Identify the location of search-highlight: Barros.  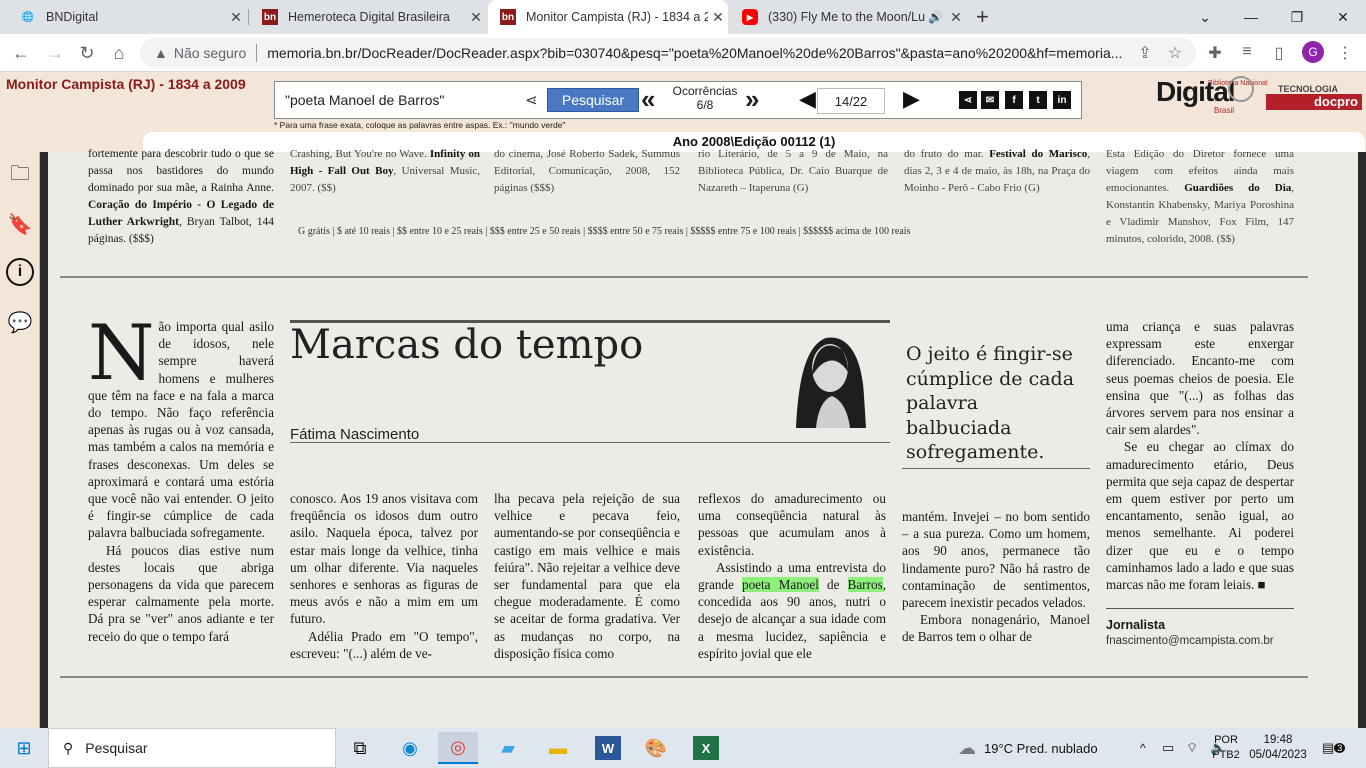
(865, 585).